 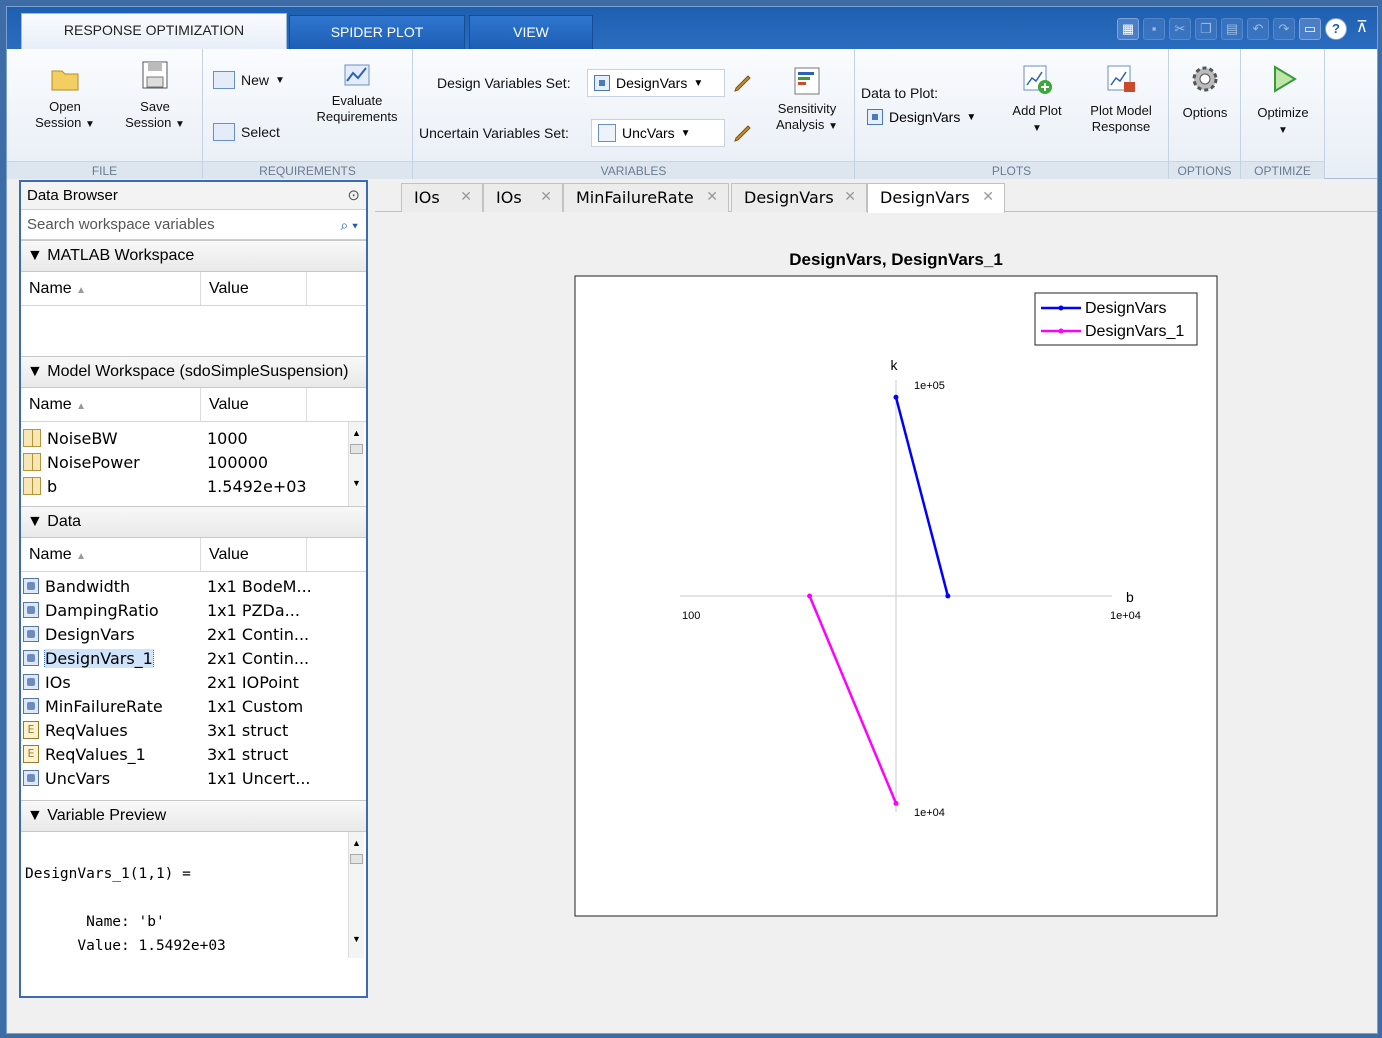 I want to click on list-item: MinFailureRate 1x1 Custom, so click(x=193, y=706).